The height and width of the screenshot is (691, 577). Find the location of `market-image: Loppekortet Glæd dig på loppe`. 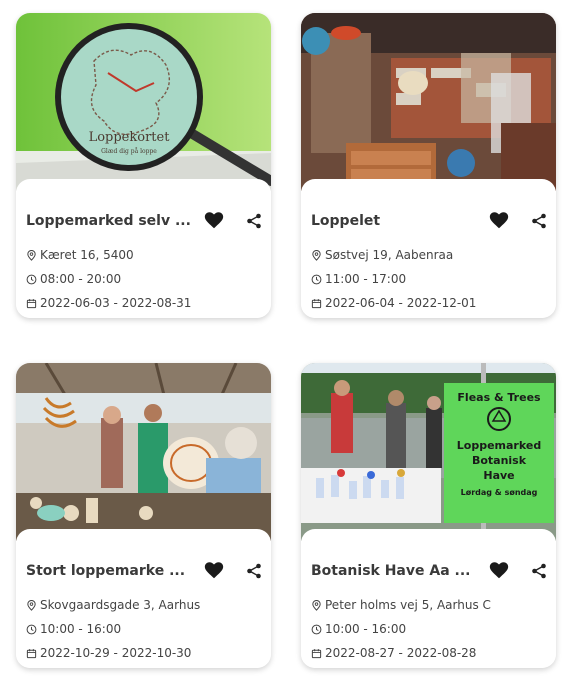

market-image: Loppekortet Glæd dig på loppe is located at coordinates (143, 102).